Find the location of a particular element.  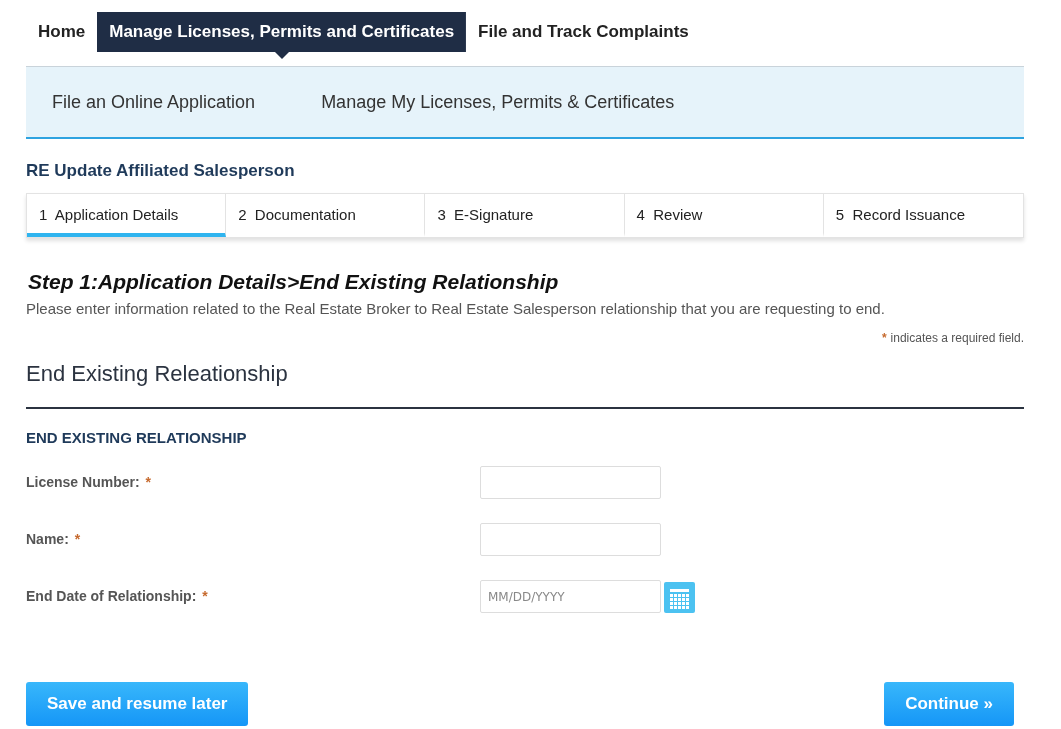

step-tab: 2 Documentation is located at coordinates (326, 215).